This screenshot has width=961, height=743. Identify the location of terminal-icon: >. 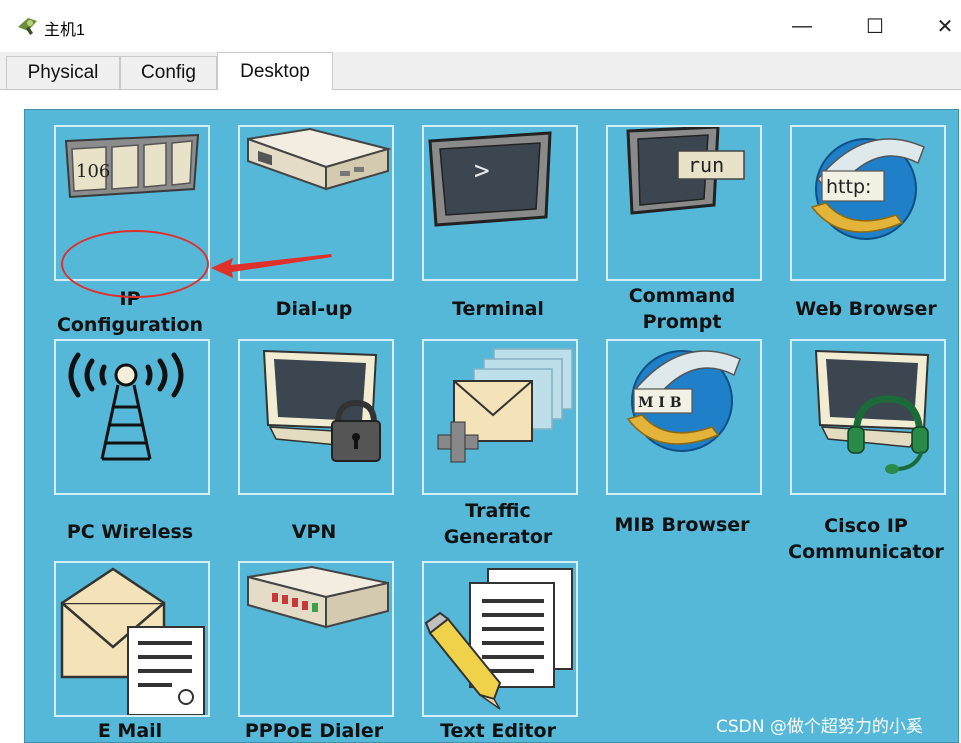
(490, 179).